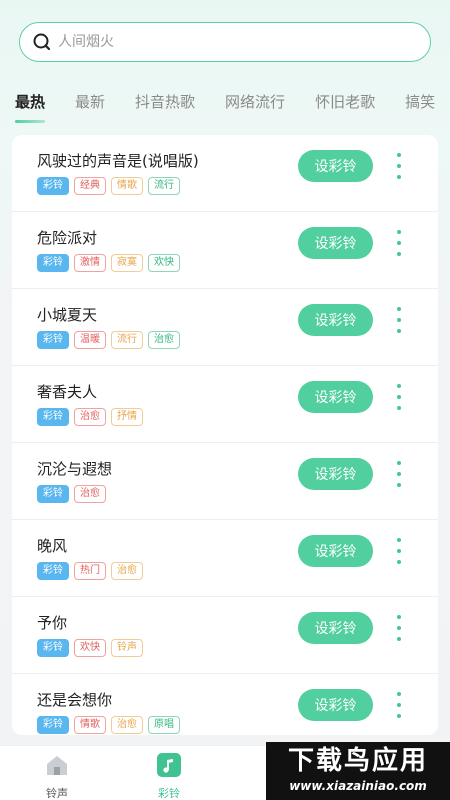 Image resolution: width=450 pixels, height=800 pixels. I want to click on list-item: 沉沦与遐想彩铃 治愈 设彩铃, so click(225, 481).